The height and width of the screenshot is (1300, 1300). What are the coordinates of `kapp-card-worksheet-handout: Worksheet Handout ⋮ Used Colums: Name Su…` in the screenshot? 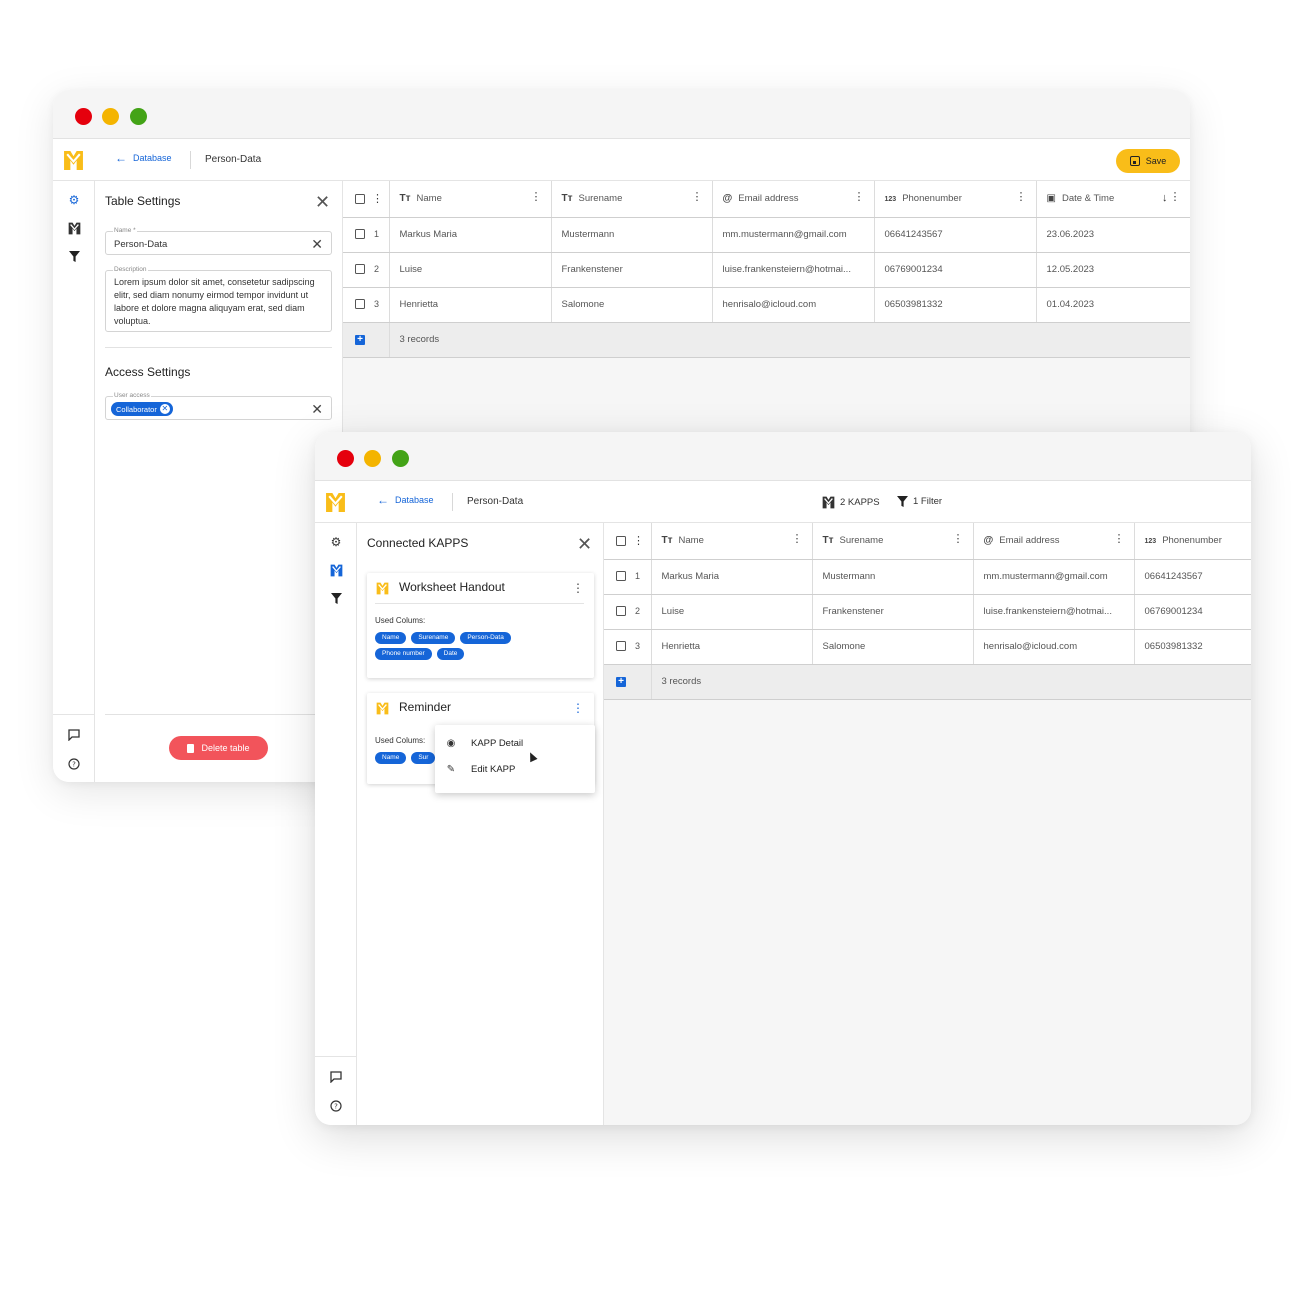 It's located at (480, 625).